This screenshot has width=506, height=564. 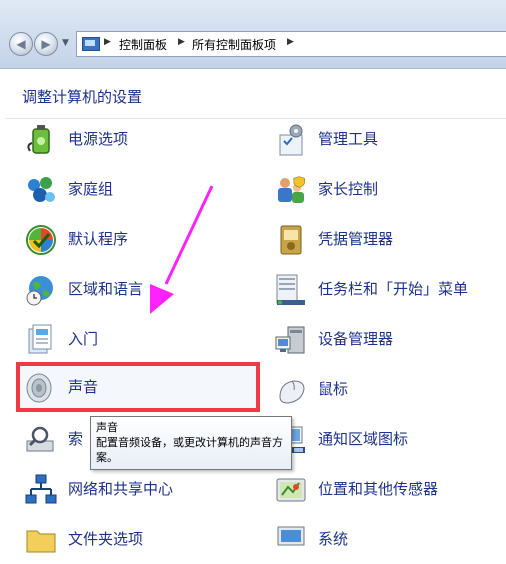 I want to click on item-label: 文件夹选项, so click(x=106, y=539).